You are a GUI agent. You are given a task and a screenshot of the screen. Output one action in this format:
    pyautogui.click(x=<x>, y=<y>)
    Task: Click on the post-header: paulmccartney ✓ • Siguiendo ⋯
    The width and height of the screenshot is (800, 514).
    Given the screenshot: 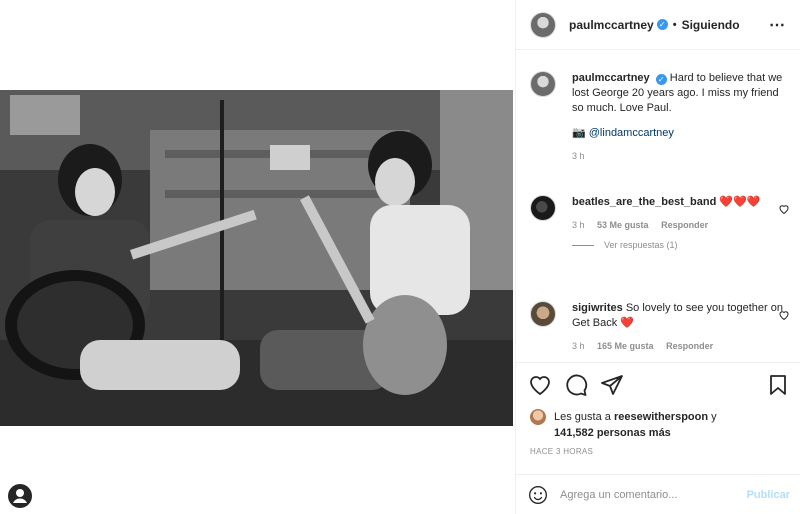 What is the action you would take?
    pyautogui.click(x=658, y=25)
    